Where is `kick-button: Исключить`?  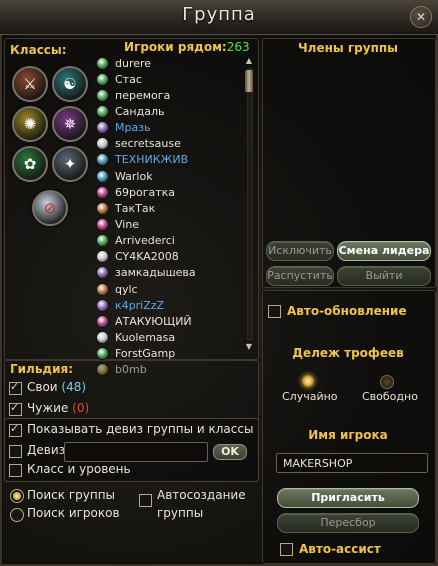
kick-button: Исключить is located at coordinates (300, 251).